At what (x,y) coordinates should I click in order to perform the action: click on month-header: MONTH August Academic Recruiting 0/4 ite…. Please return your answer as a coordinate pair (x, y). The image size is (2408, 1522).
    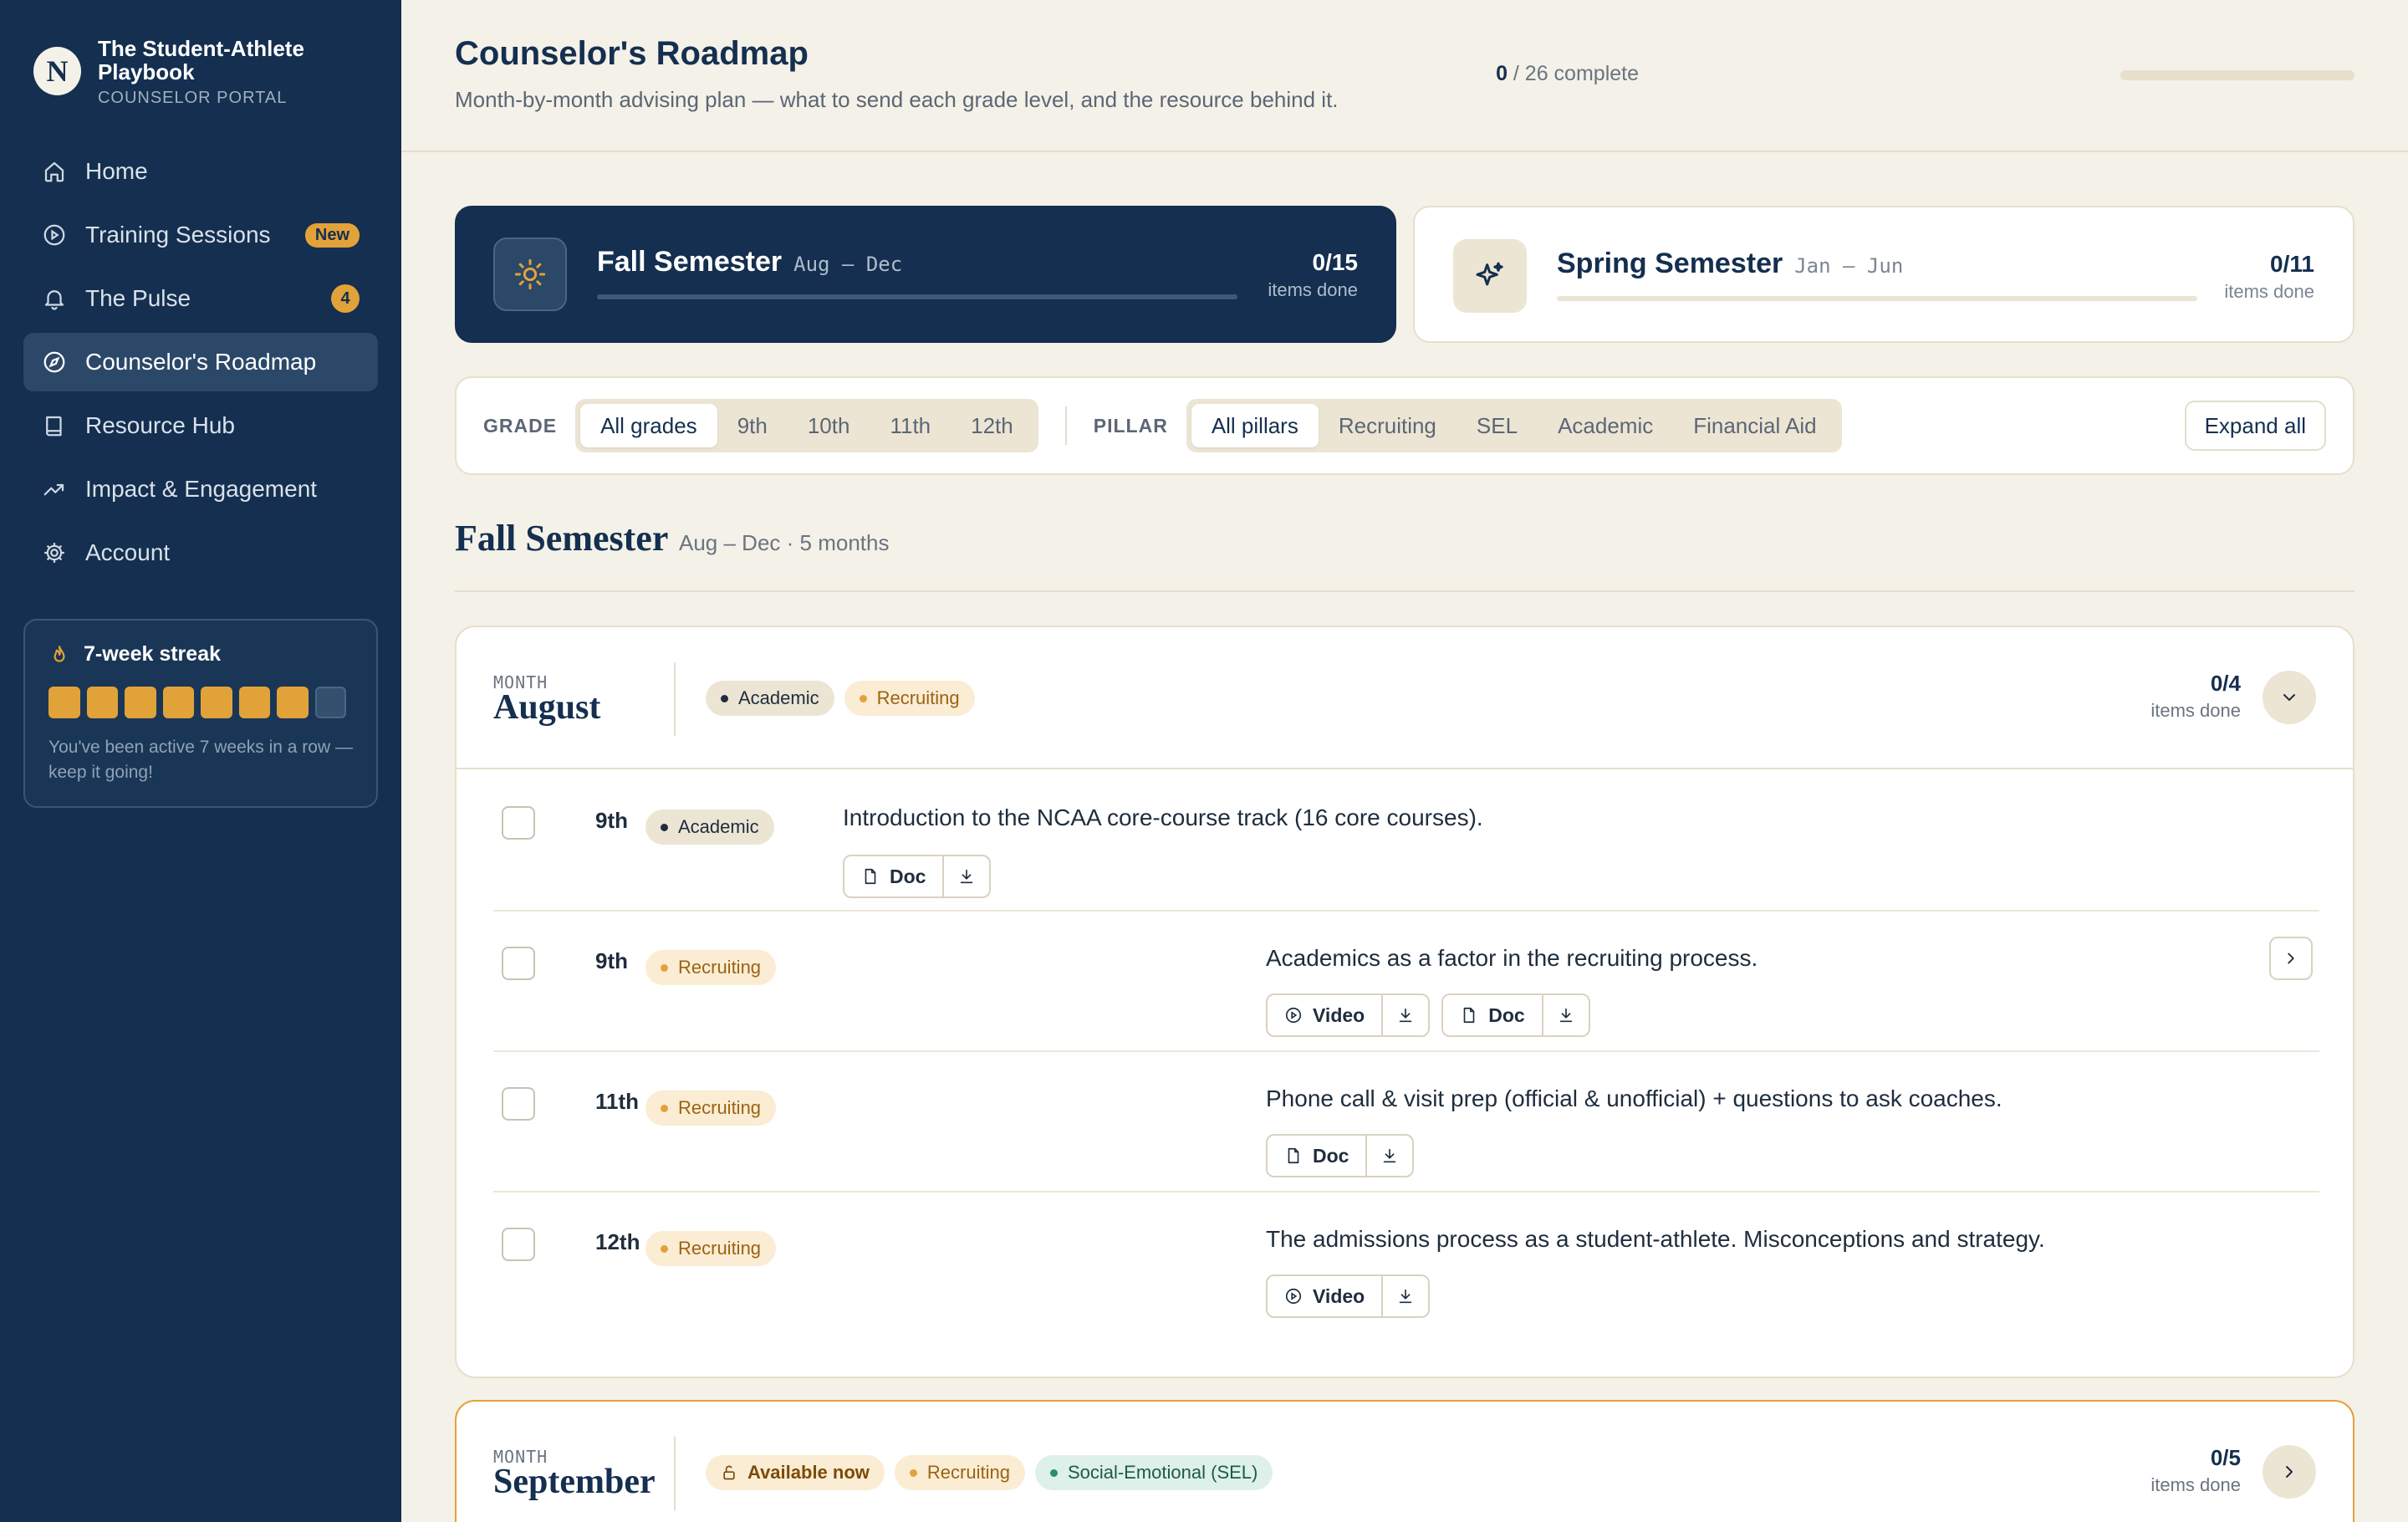
    Looking at the image, I should click on (1405, 698).